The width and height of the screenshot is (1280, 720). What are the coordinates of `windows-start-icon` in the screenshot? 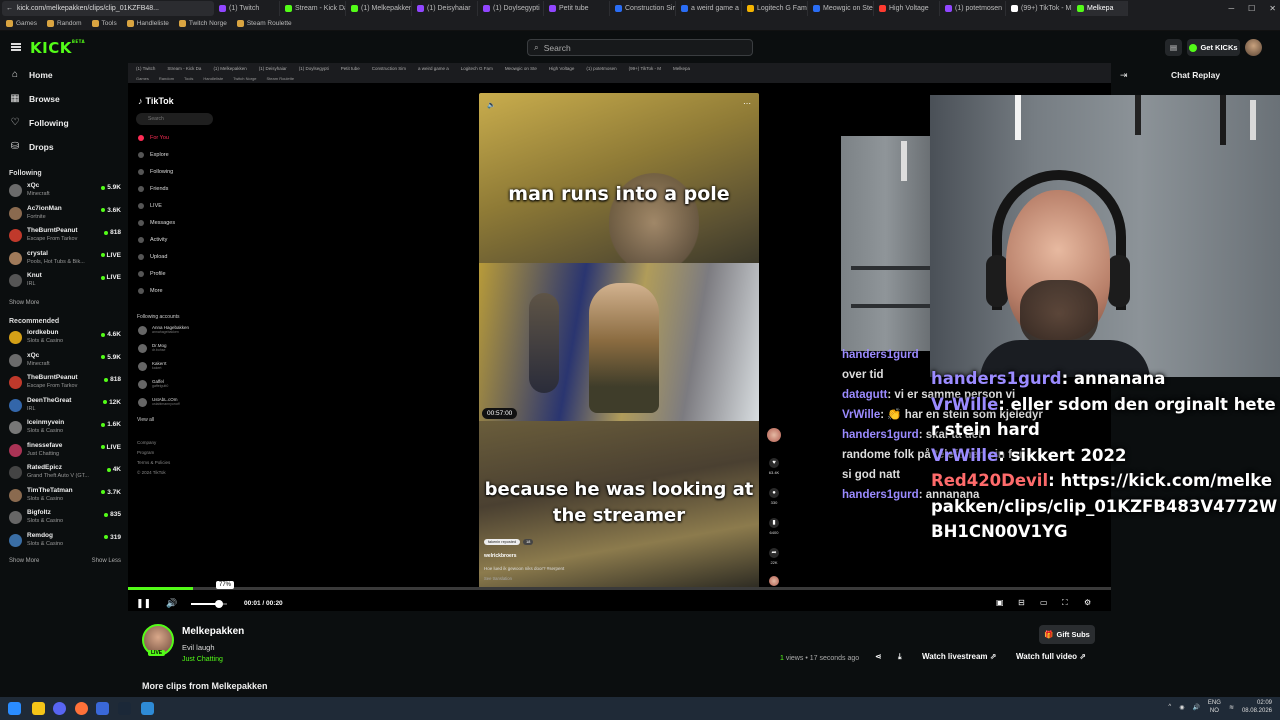 It's located at (14, 708).